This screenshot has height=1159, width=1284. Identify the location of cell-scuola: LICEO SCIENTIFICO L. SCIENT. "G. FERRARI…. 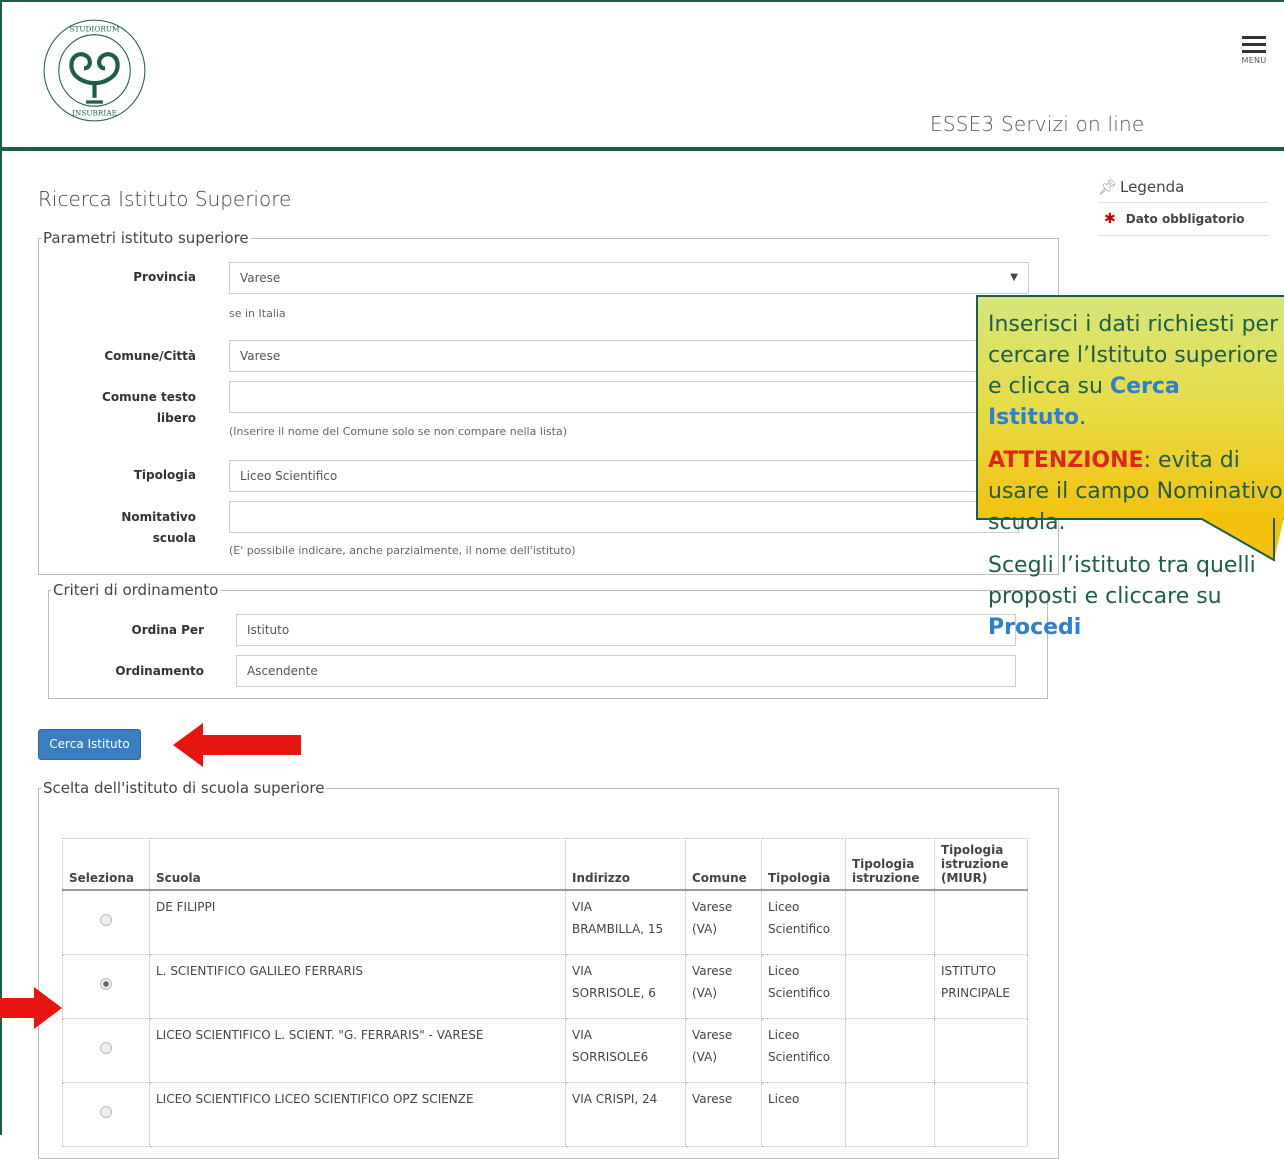
(357, 1050).